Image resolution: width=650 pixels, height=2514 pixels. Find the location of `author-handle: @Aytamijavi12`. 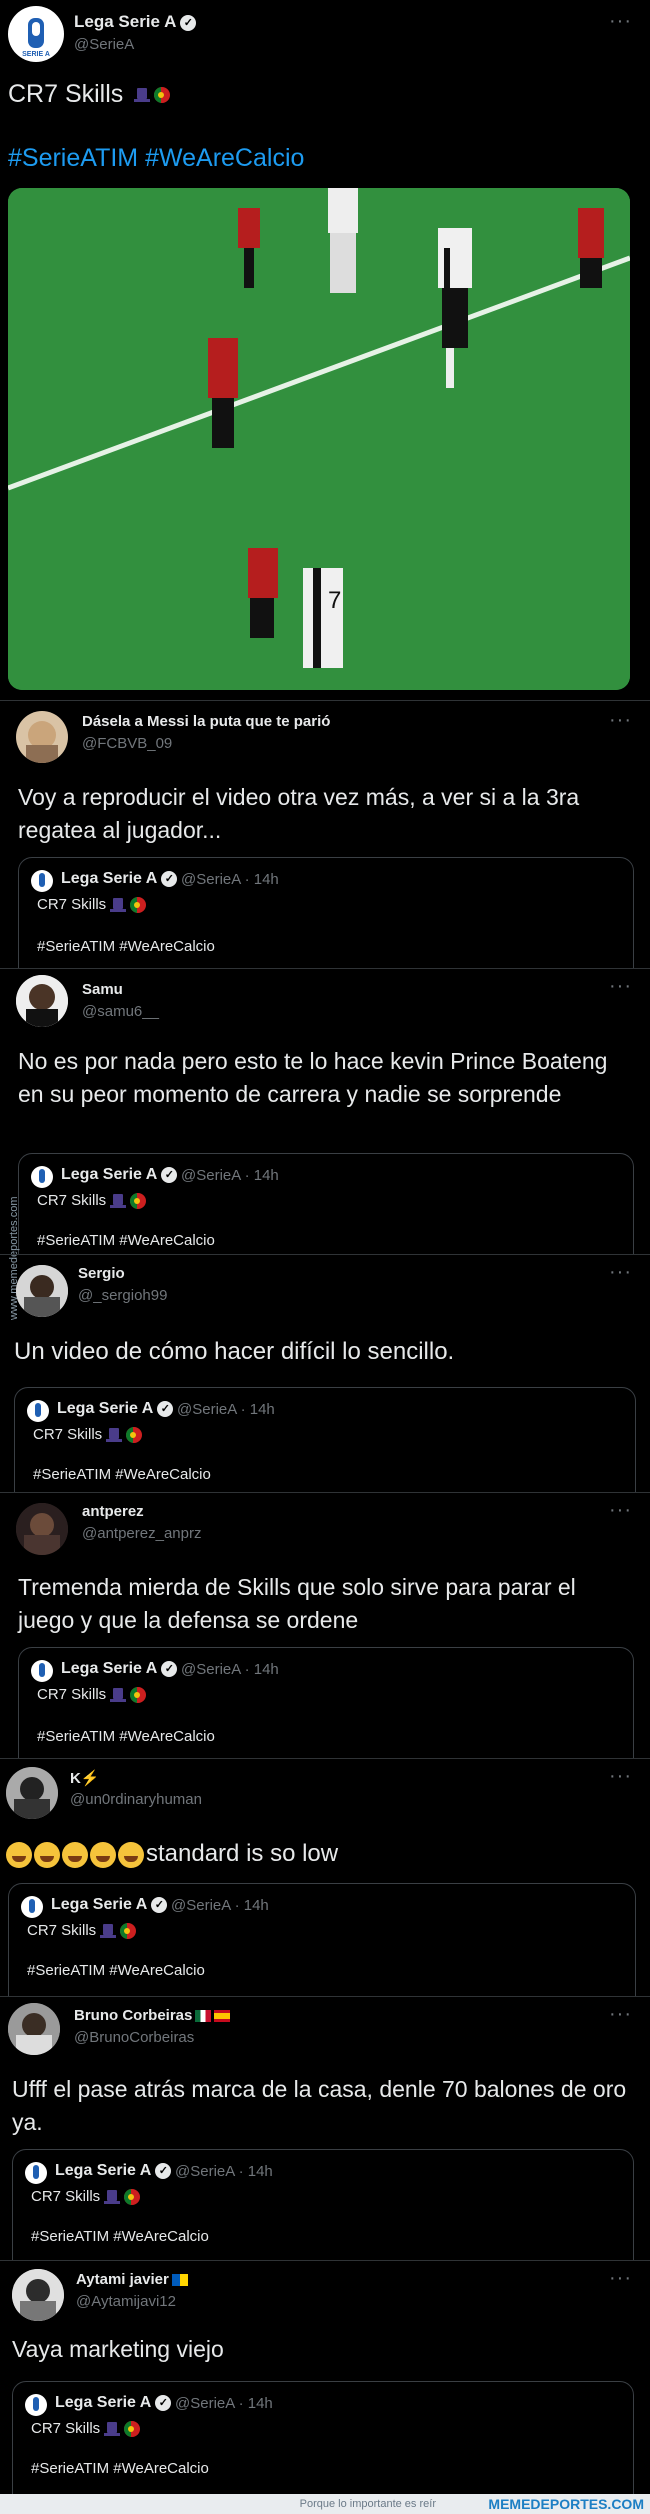

author-handle: @Aytamijavi12 is located at coordinates (126, 2301).